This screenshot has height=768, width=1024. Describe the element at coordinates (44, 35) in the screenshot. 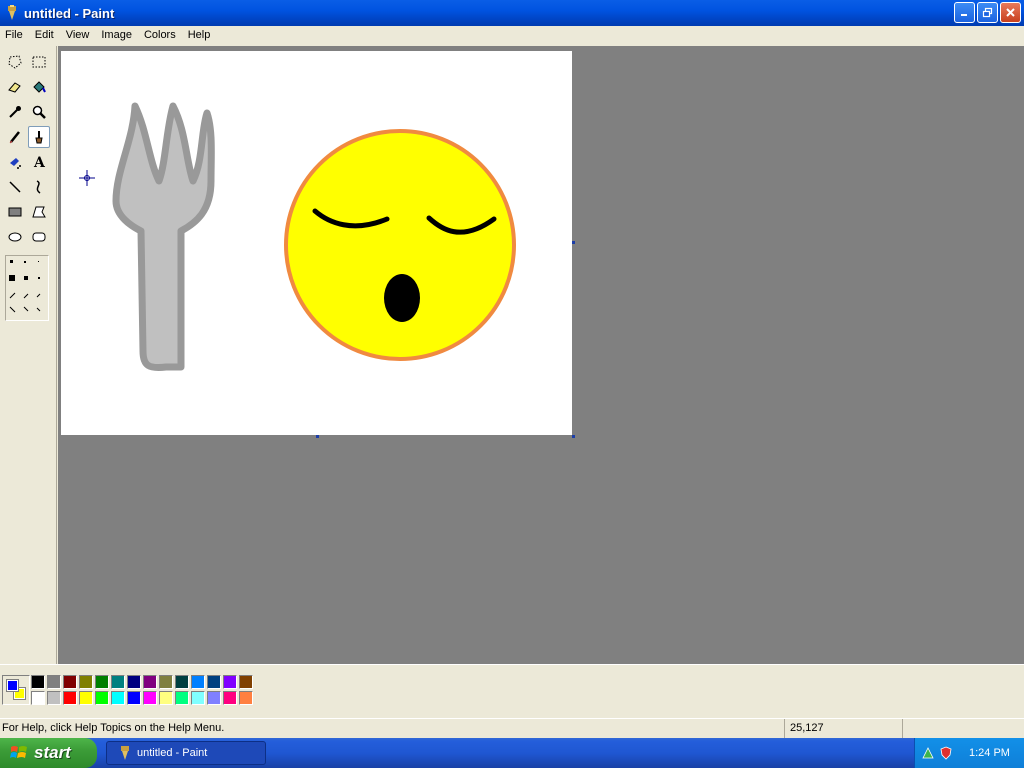

I see `menu-edit: Edit` at that location.